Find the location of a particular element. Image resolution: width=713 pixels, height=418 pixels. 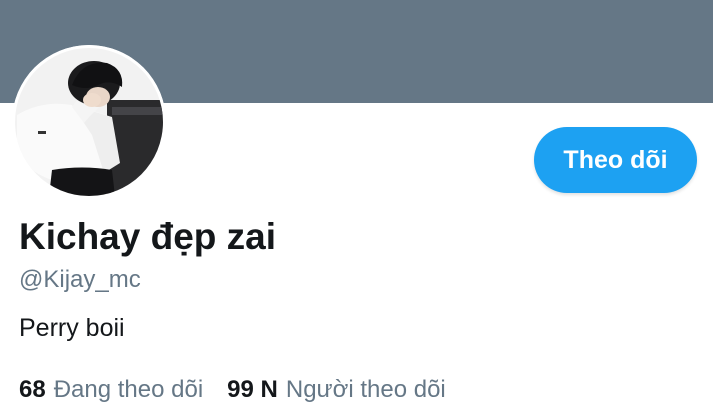

followers-count: 99 N is located at coordinates (252, 389).